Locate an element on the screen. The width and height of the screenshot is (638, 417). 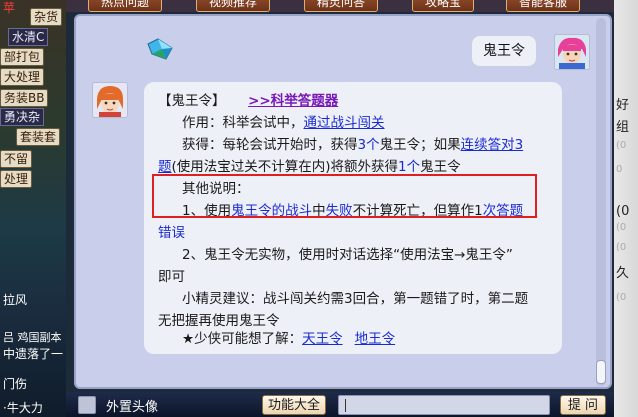
effect-label: 作用：科举会试中， is located at coordinates (243, 123).